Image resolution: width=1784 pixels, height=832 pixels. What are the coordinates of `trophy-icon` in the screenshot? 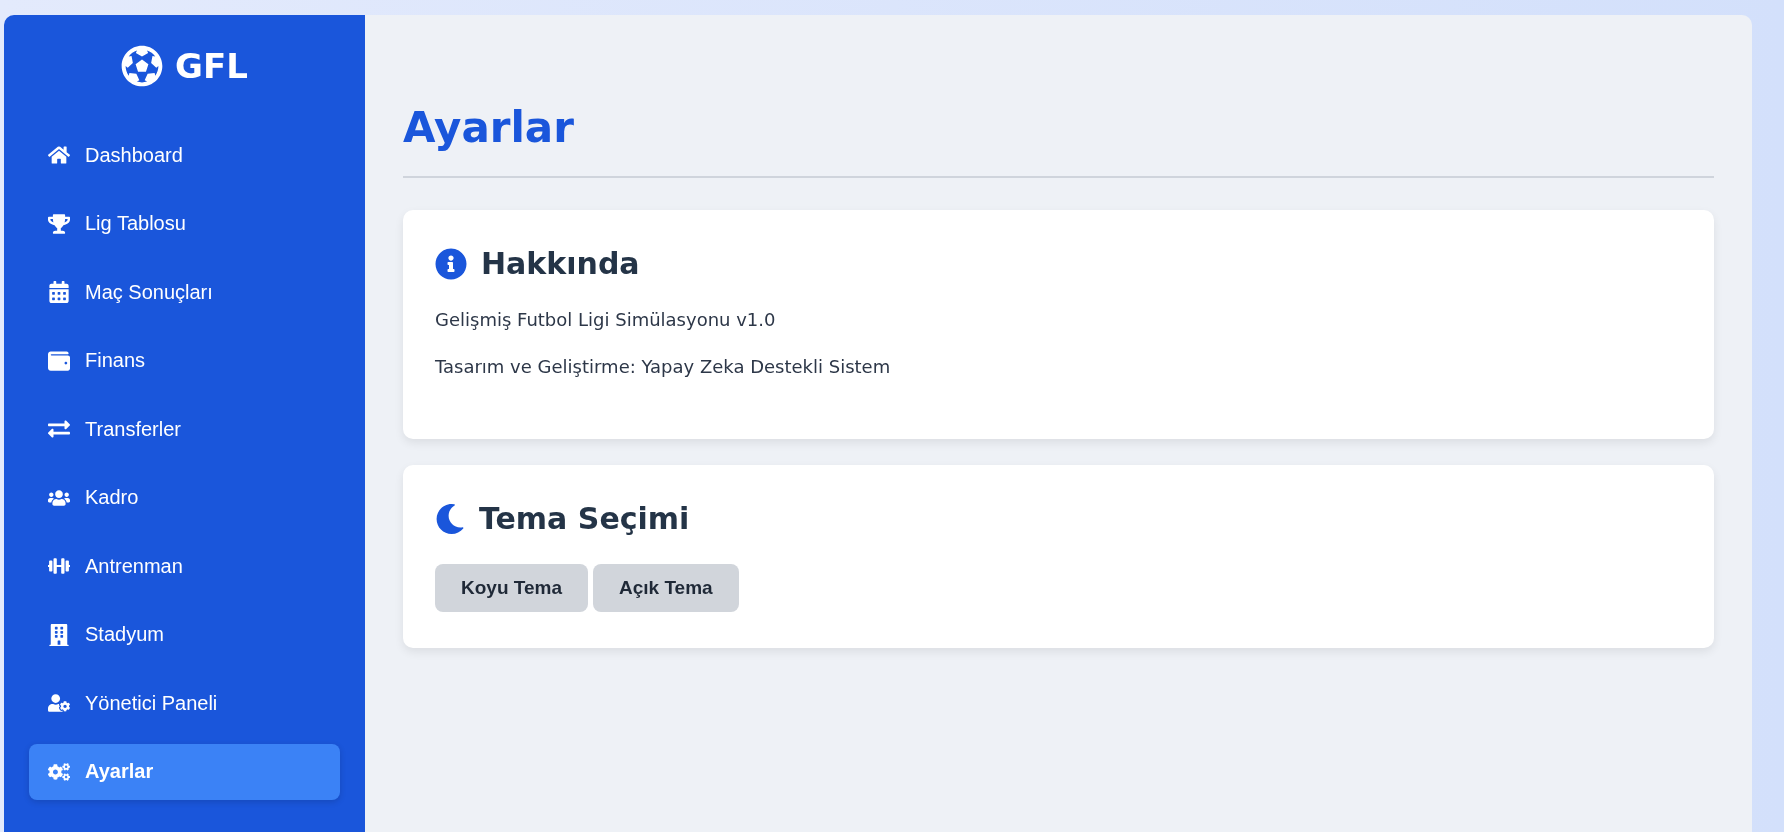 It's located at (59, 223).